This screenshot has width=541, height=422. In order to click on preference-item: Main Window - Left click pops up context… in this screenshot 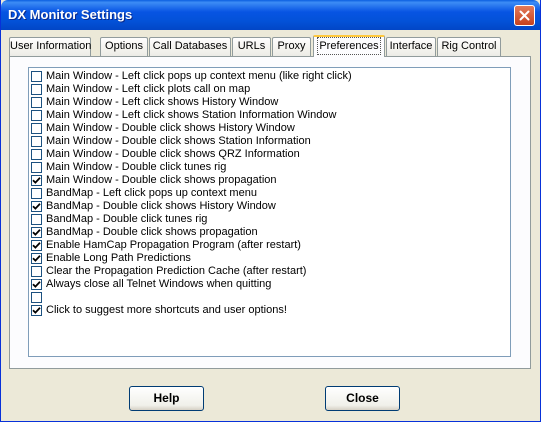, I will do `click(191, 76)`.